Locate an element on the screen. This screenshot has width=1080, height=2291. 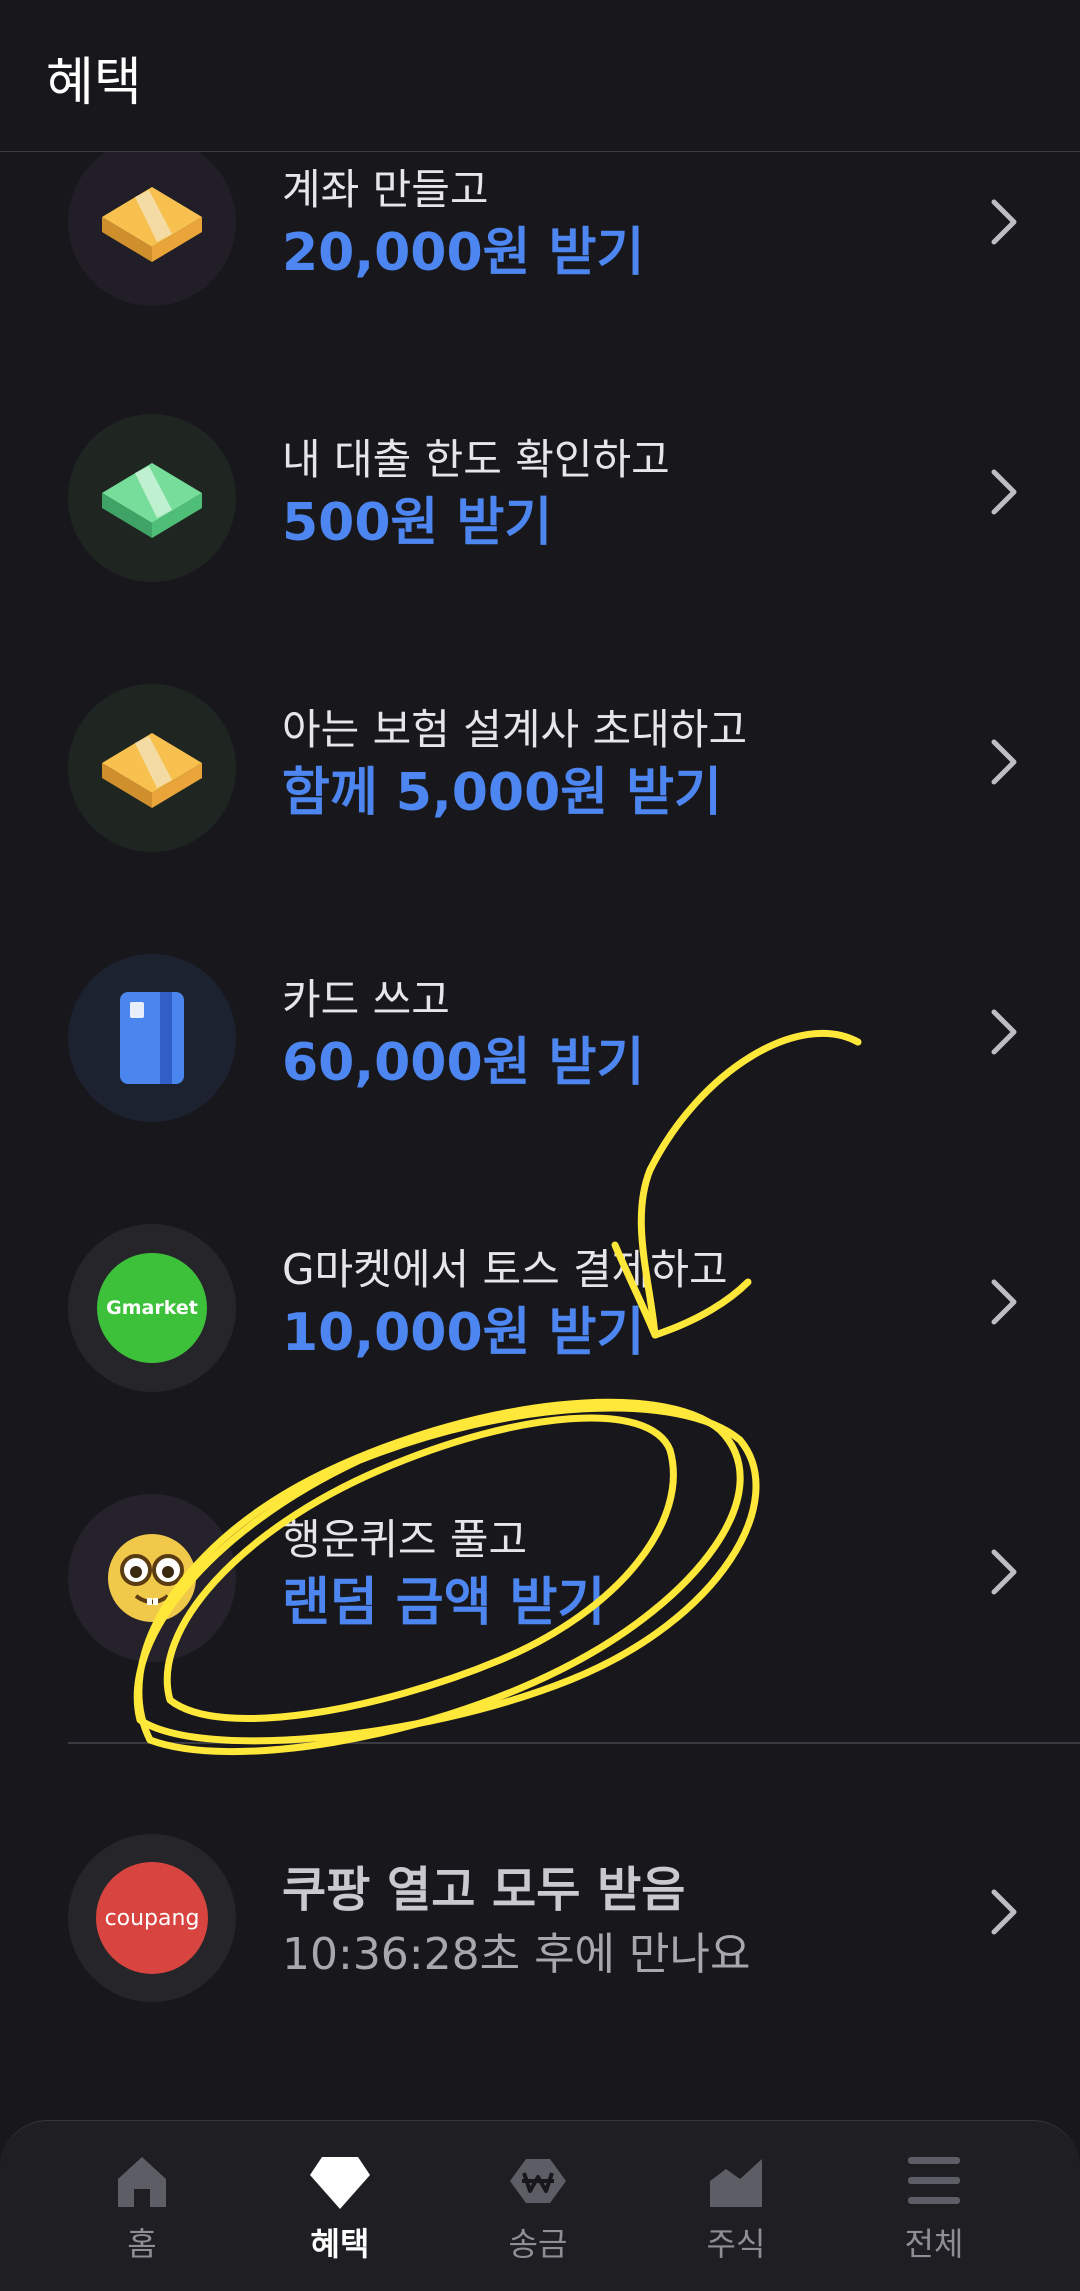
gmarket-logo-icon: Gmarket is located at coordinates (152, 1308).